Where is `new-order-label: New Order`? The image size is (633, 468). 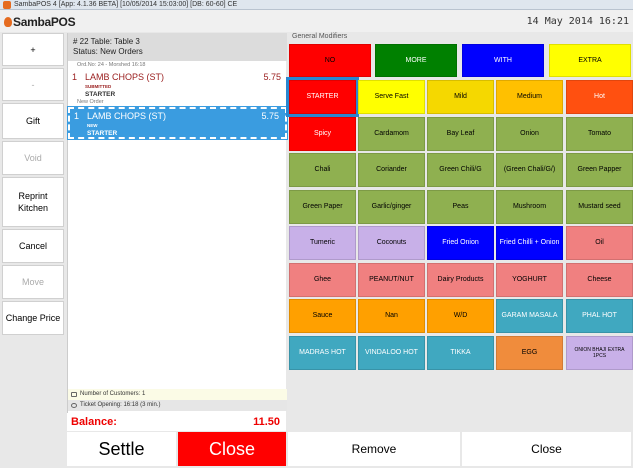
new-order-label: New Order is located at coordinates (90, 102).